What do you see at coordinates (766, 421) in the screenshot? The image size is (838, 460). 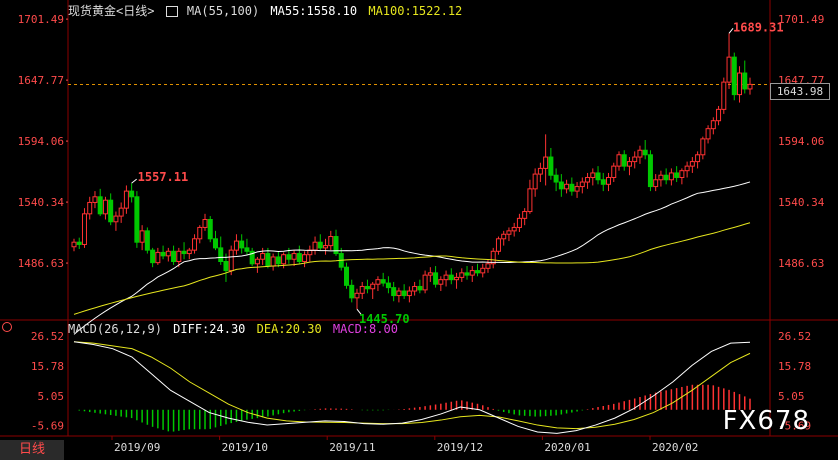 I see `fx678-watermark: FX678` at bounding box center [766, 421].